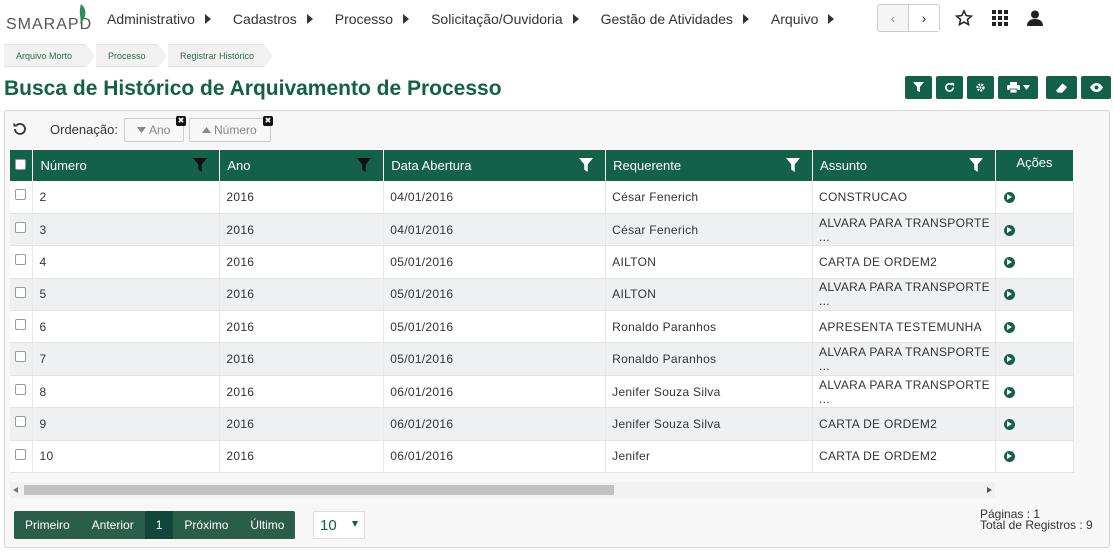 The width and height of the screenshot is (1114, 552). I want to click on user-icon, so click(1035, 18).